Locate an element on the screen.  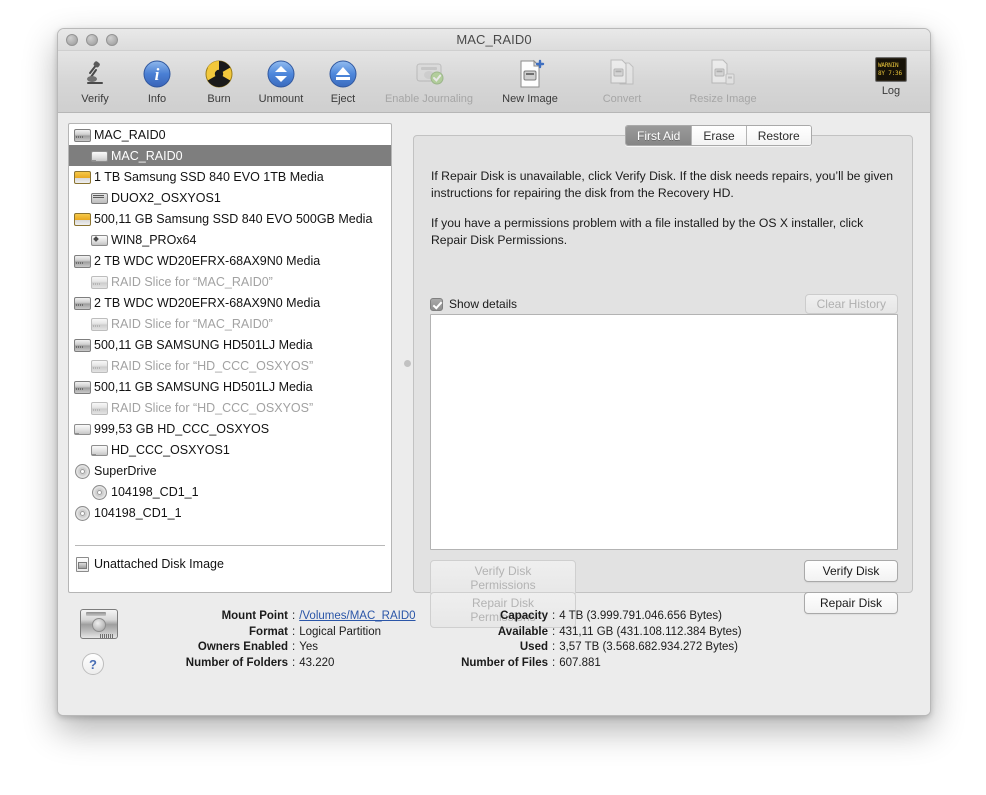
tab-bar: First Aid Erase Restore is located at coordinates (718, 135).